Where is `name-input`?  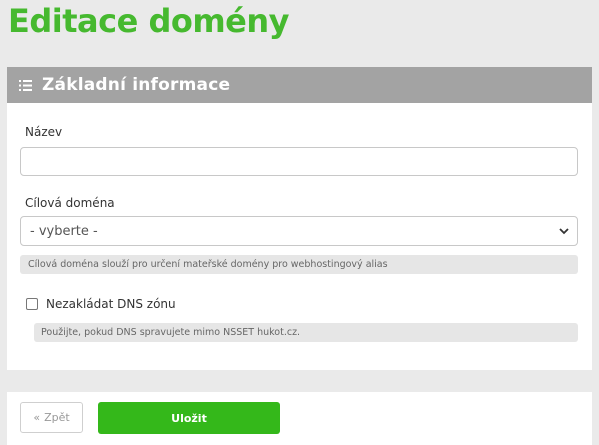 name-input is located at coordinates (299, 161).